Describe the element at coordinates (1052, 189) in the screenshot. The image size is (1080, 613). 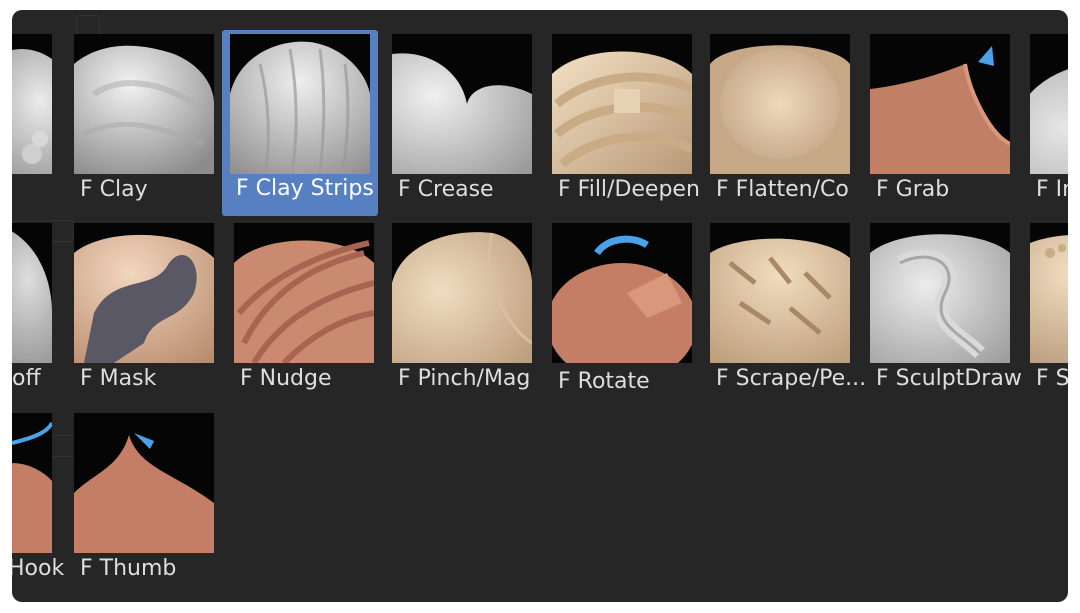
I see `brush-label: F In` at that location.